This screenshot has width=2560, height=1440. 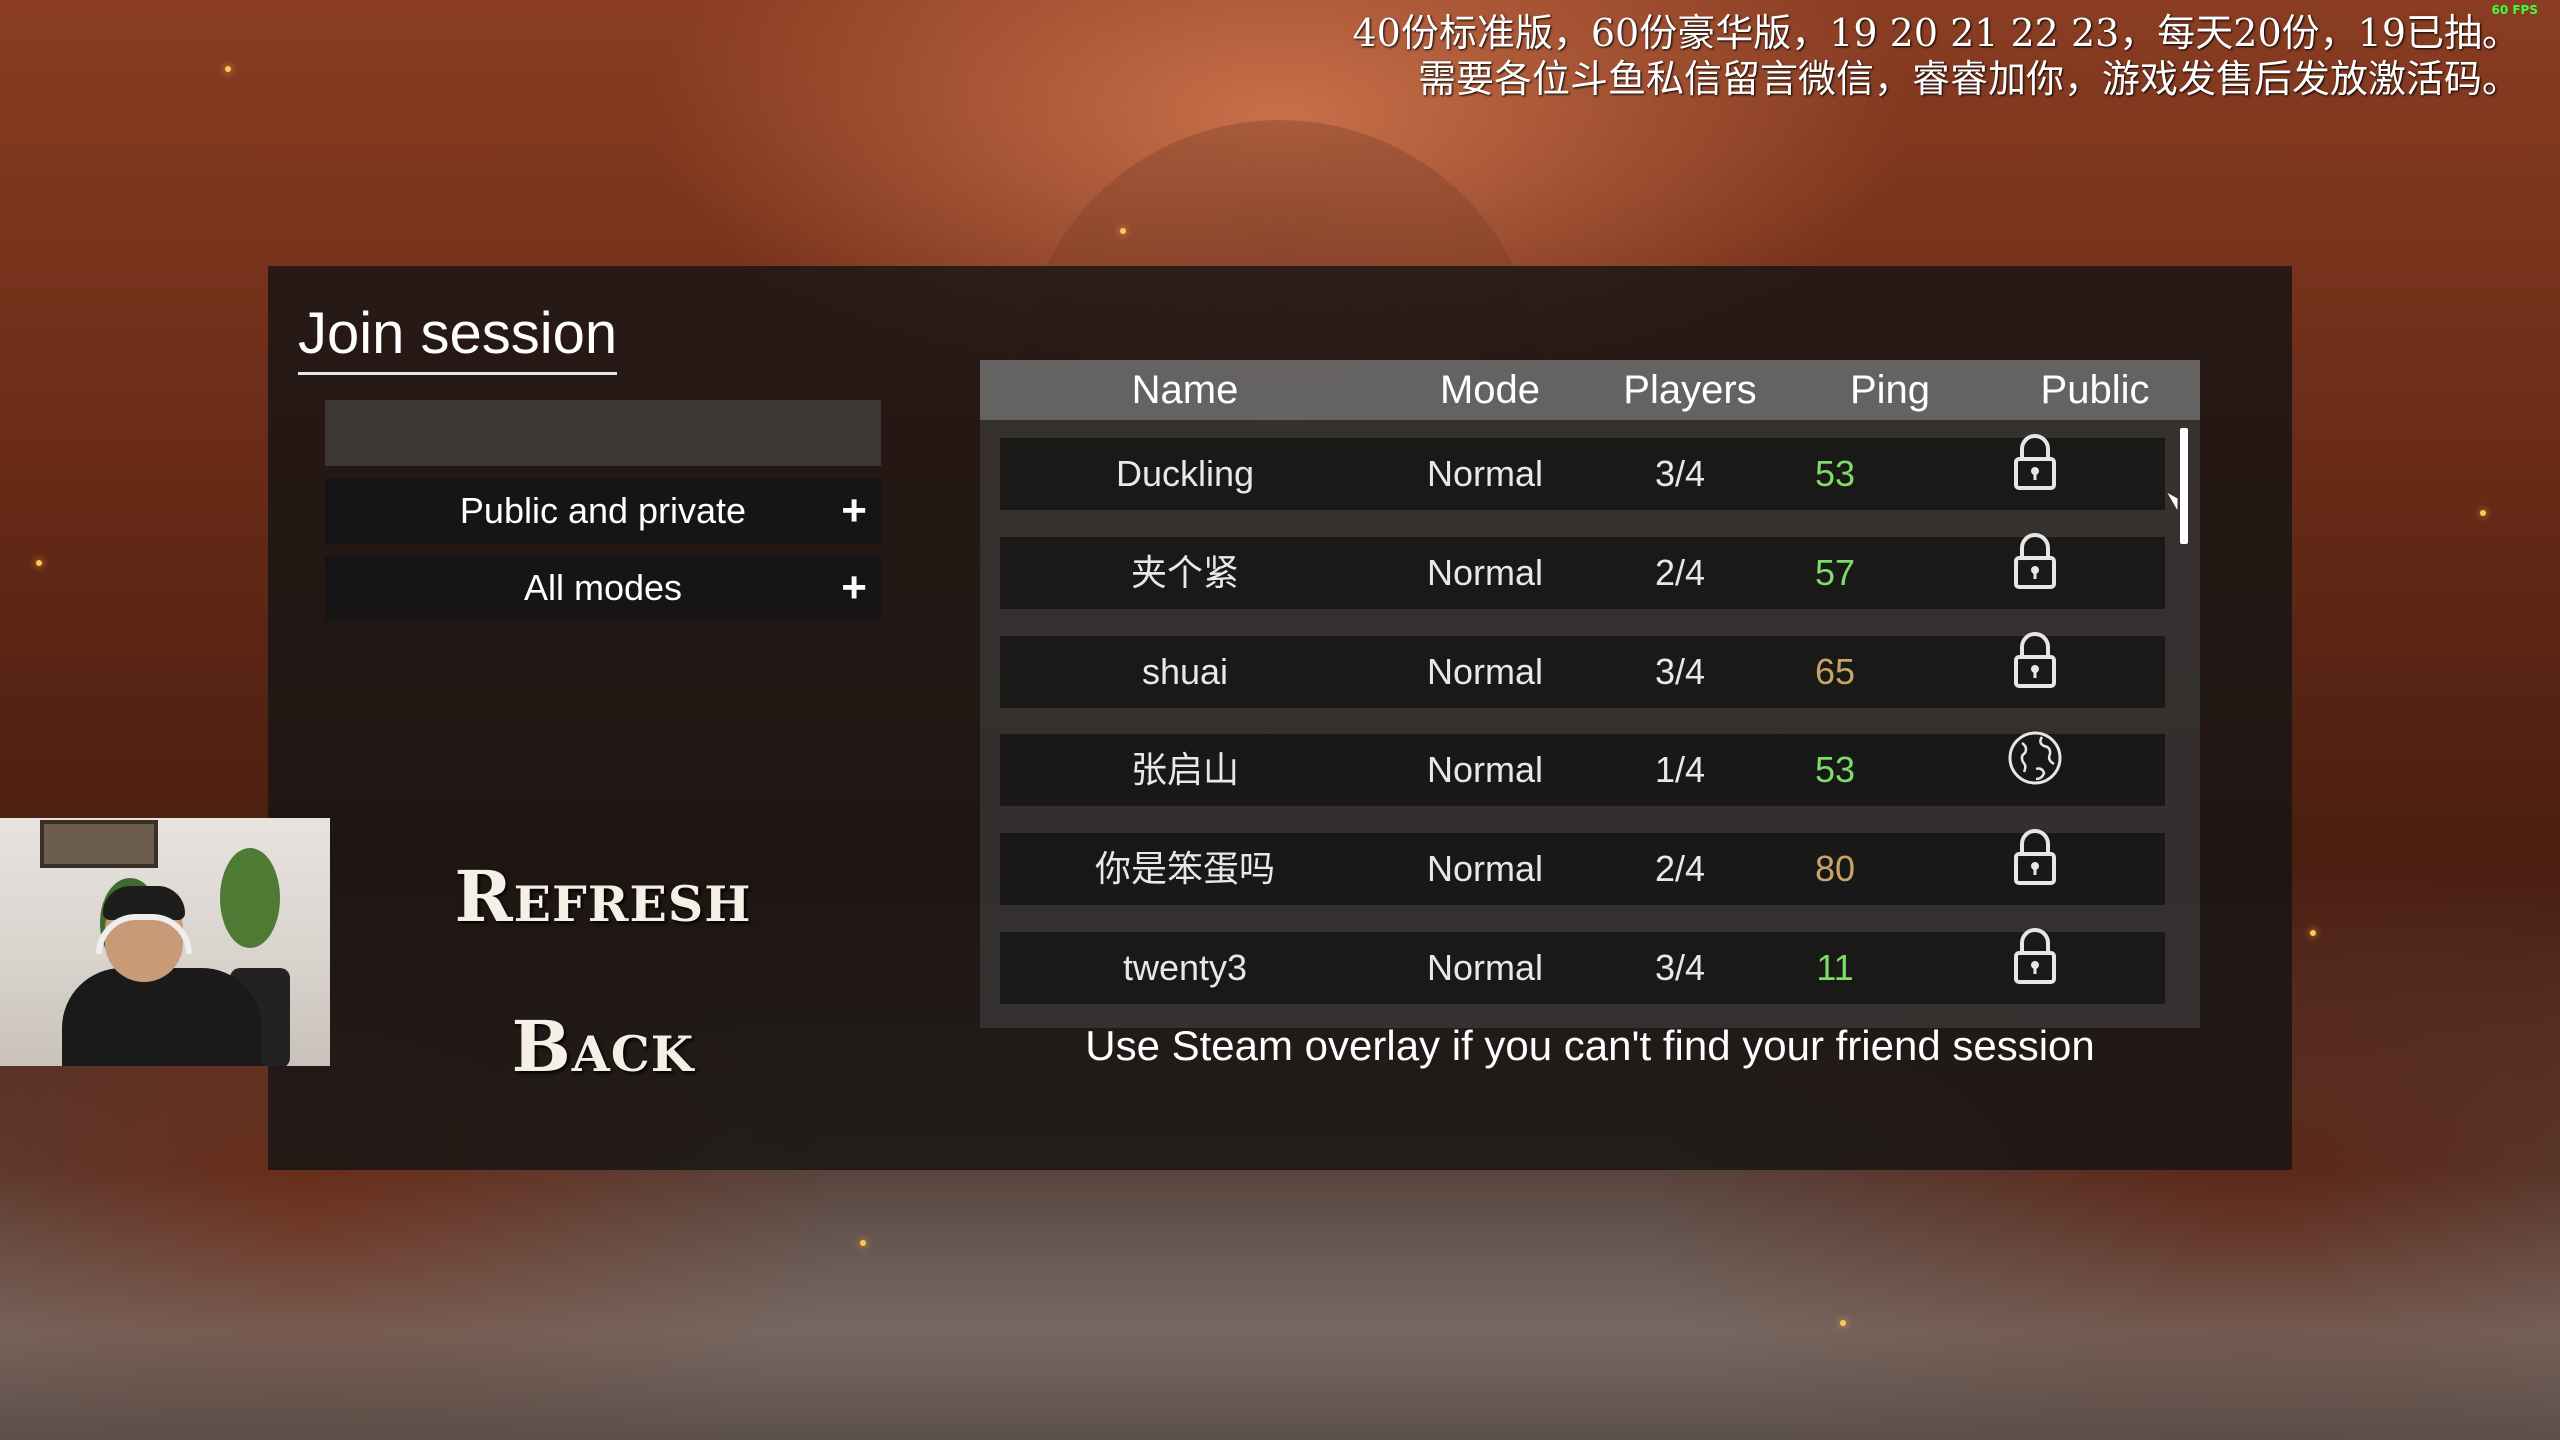 What do you see at coordinates (250, 898) in the screenshot?
I see `plant` at bounding box center [250, 898].